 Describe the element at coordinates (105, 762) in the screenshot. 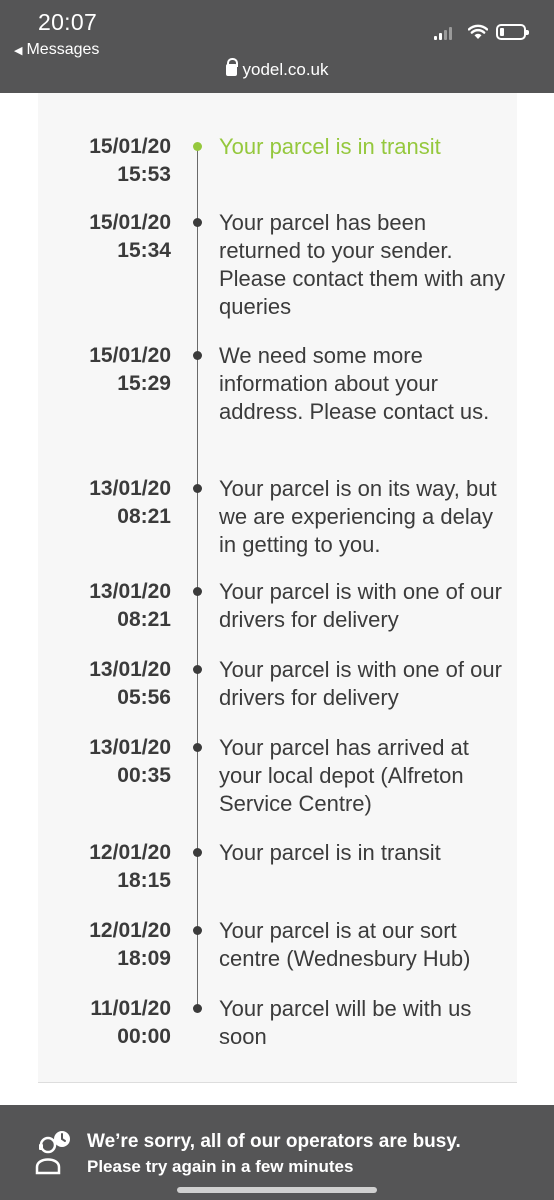

I see `event-datetime: 13/01/20 00:35` at that location.